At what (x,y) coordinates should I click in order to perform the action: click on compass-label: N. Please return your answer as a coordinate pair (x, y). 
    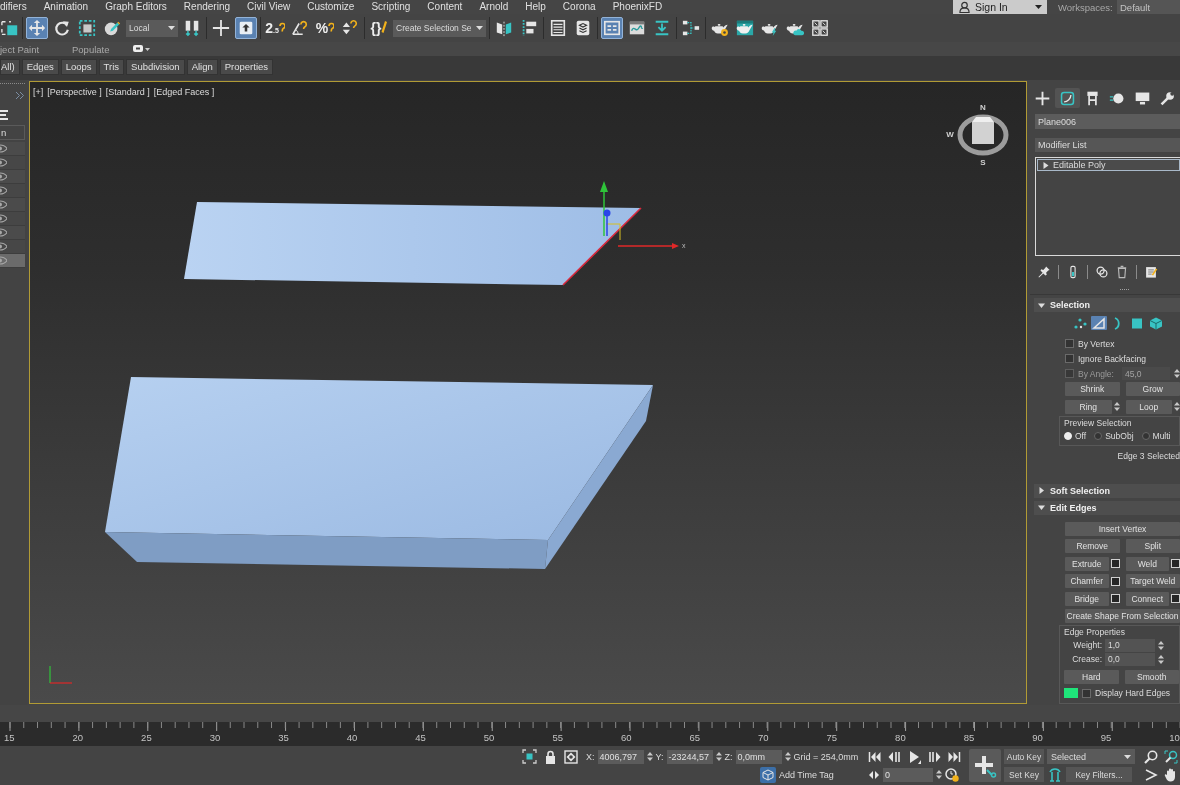
    Looking at the image, I should click on (983, 107).